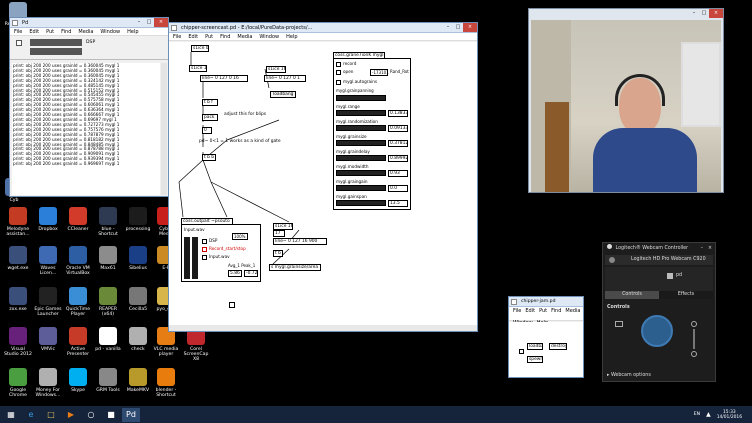  What do you see at coordinates (48, 219) in the screenshot?
I see `desktop-icon: Dropbox` at bounding box center [48, 219].